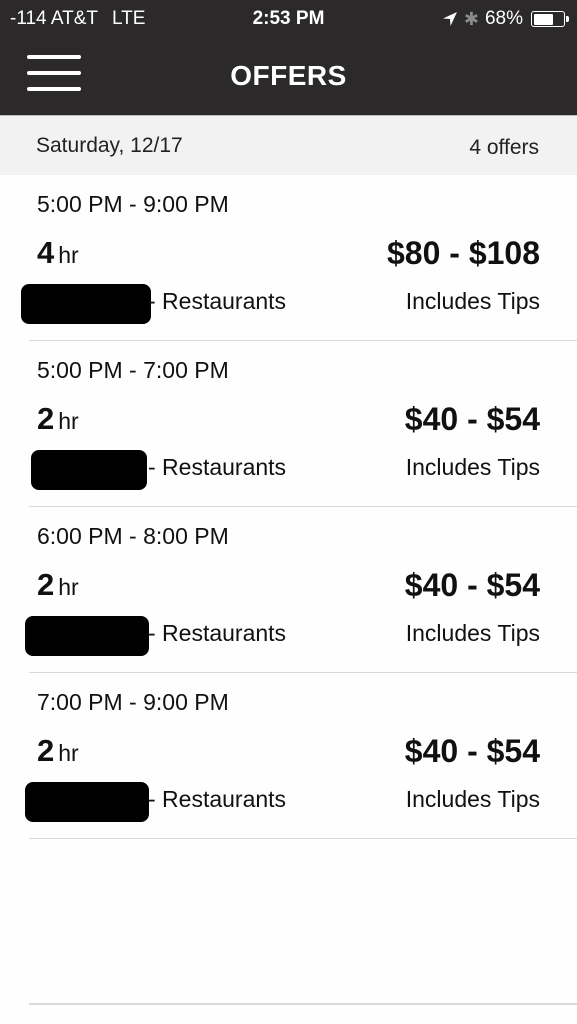 The height and width of the screenshot is (1024, 577). I want to click on location-arrow-icon, so click(449, 19).